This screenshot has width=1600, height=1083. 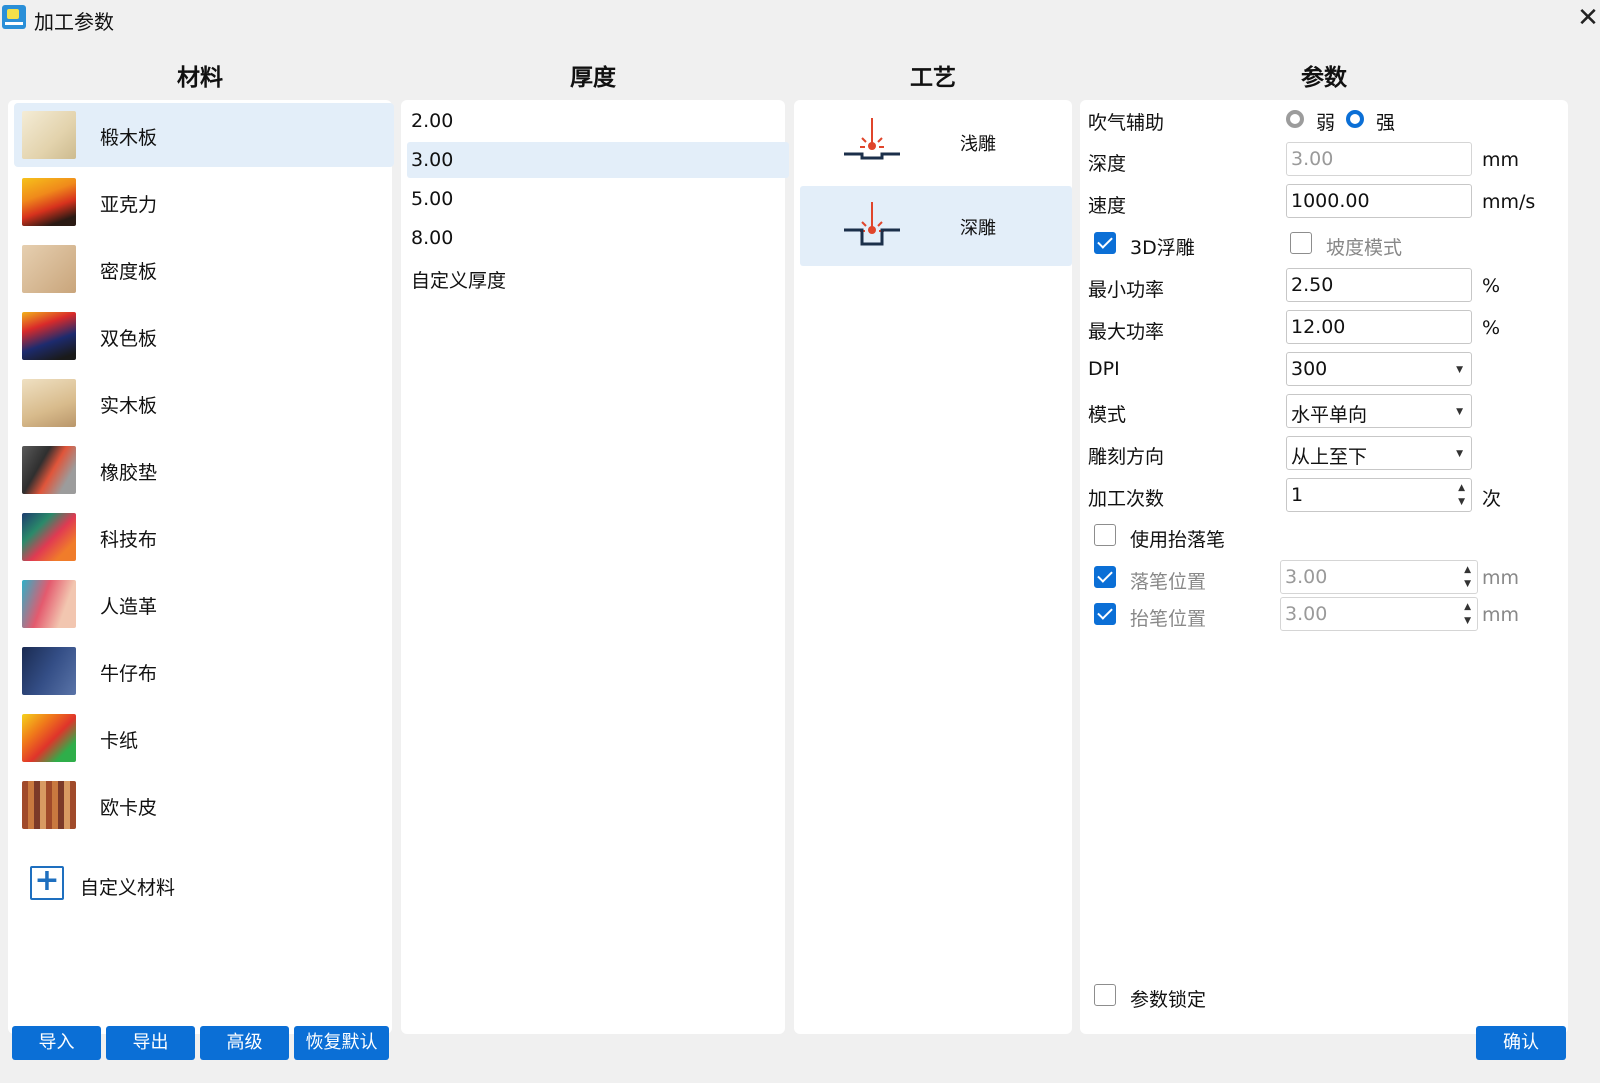 What do you see at coordinates (1105, 535) in the screenshot?
I see `use-pen-lift-checkbox` at bounding box center [1105, 535].